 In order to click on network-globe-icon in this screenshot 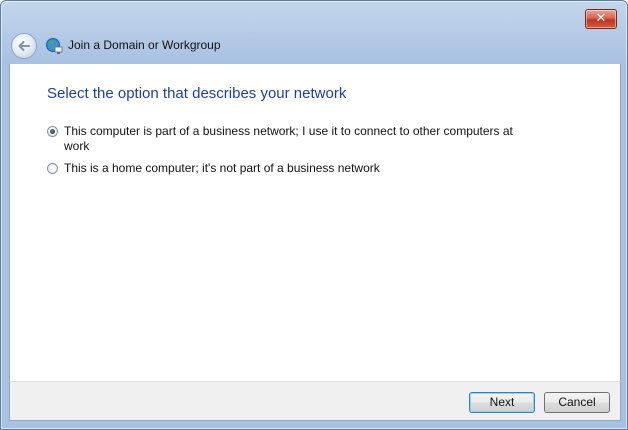, I will do `click(54, 46)`.